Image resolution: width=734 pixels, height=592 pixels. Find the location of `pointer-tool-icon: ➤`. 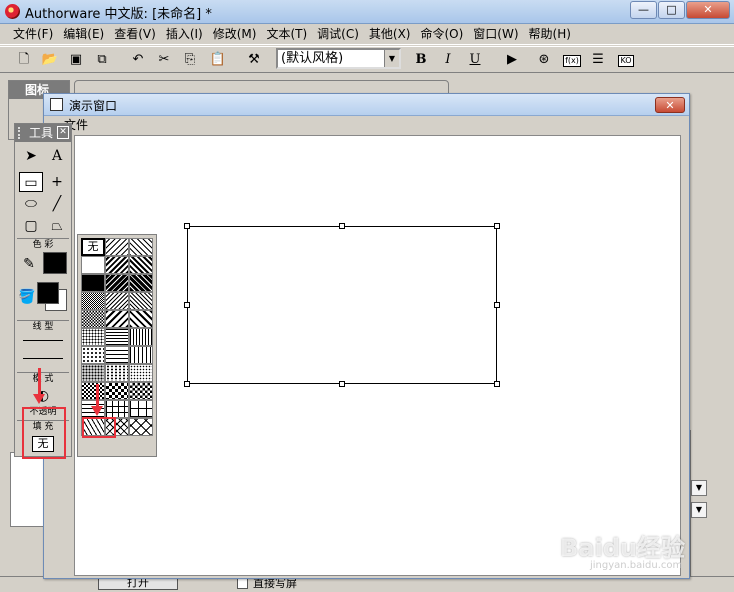

pointer-tool-icon: ➤ is located at coordinates (31, 156).